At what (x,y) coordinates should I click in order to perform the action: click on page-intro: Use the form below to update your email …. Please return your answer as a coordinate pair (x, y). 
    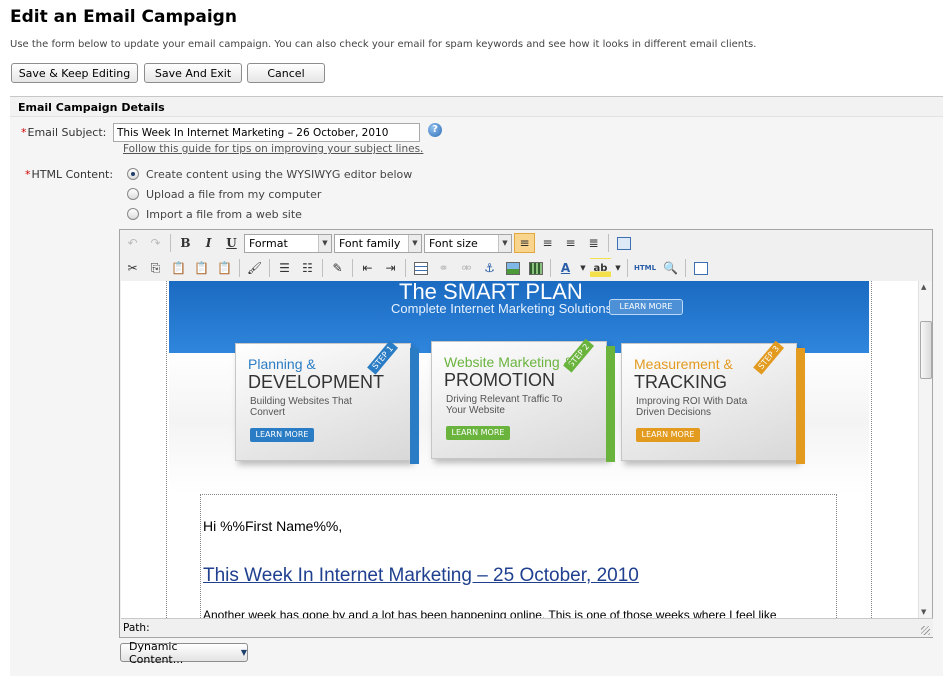
    Looking at the image, I should click on (383, 44).